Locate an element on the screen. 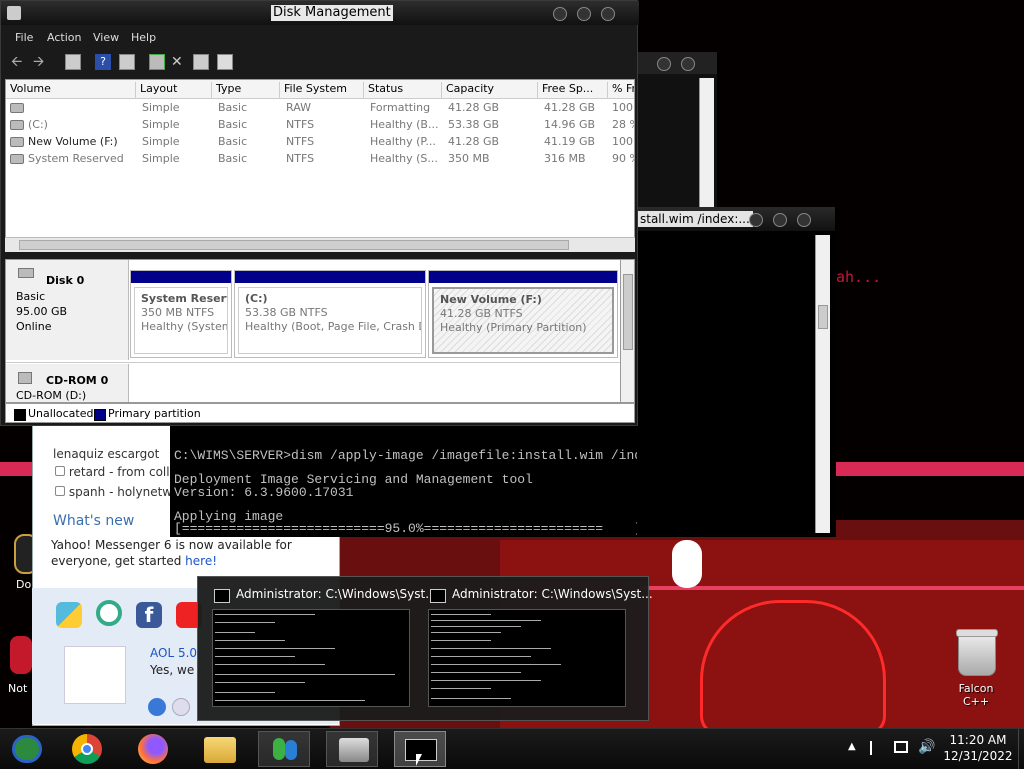  clock-date: 12/31/2022 is located at coordinates (978, 756).